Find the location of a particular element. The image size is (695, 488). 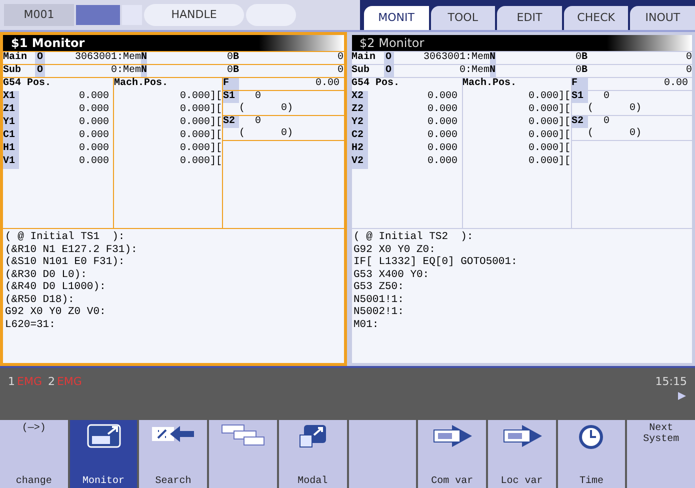

softkey-button: Search is located at coordinates (173, 454).